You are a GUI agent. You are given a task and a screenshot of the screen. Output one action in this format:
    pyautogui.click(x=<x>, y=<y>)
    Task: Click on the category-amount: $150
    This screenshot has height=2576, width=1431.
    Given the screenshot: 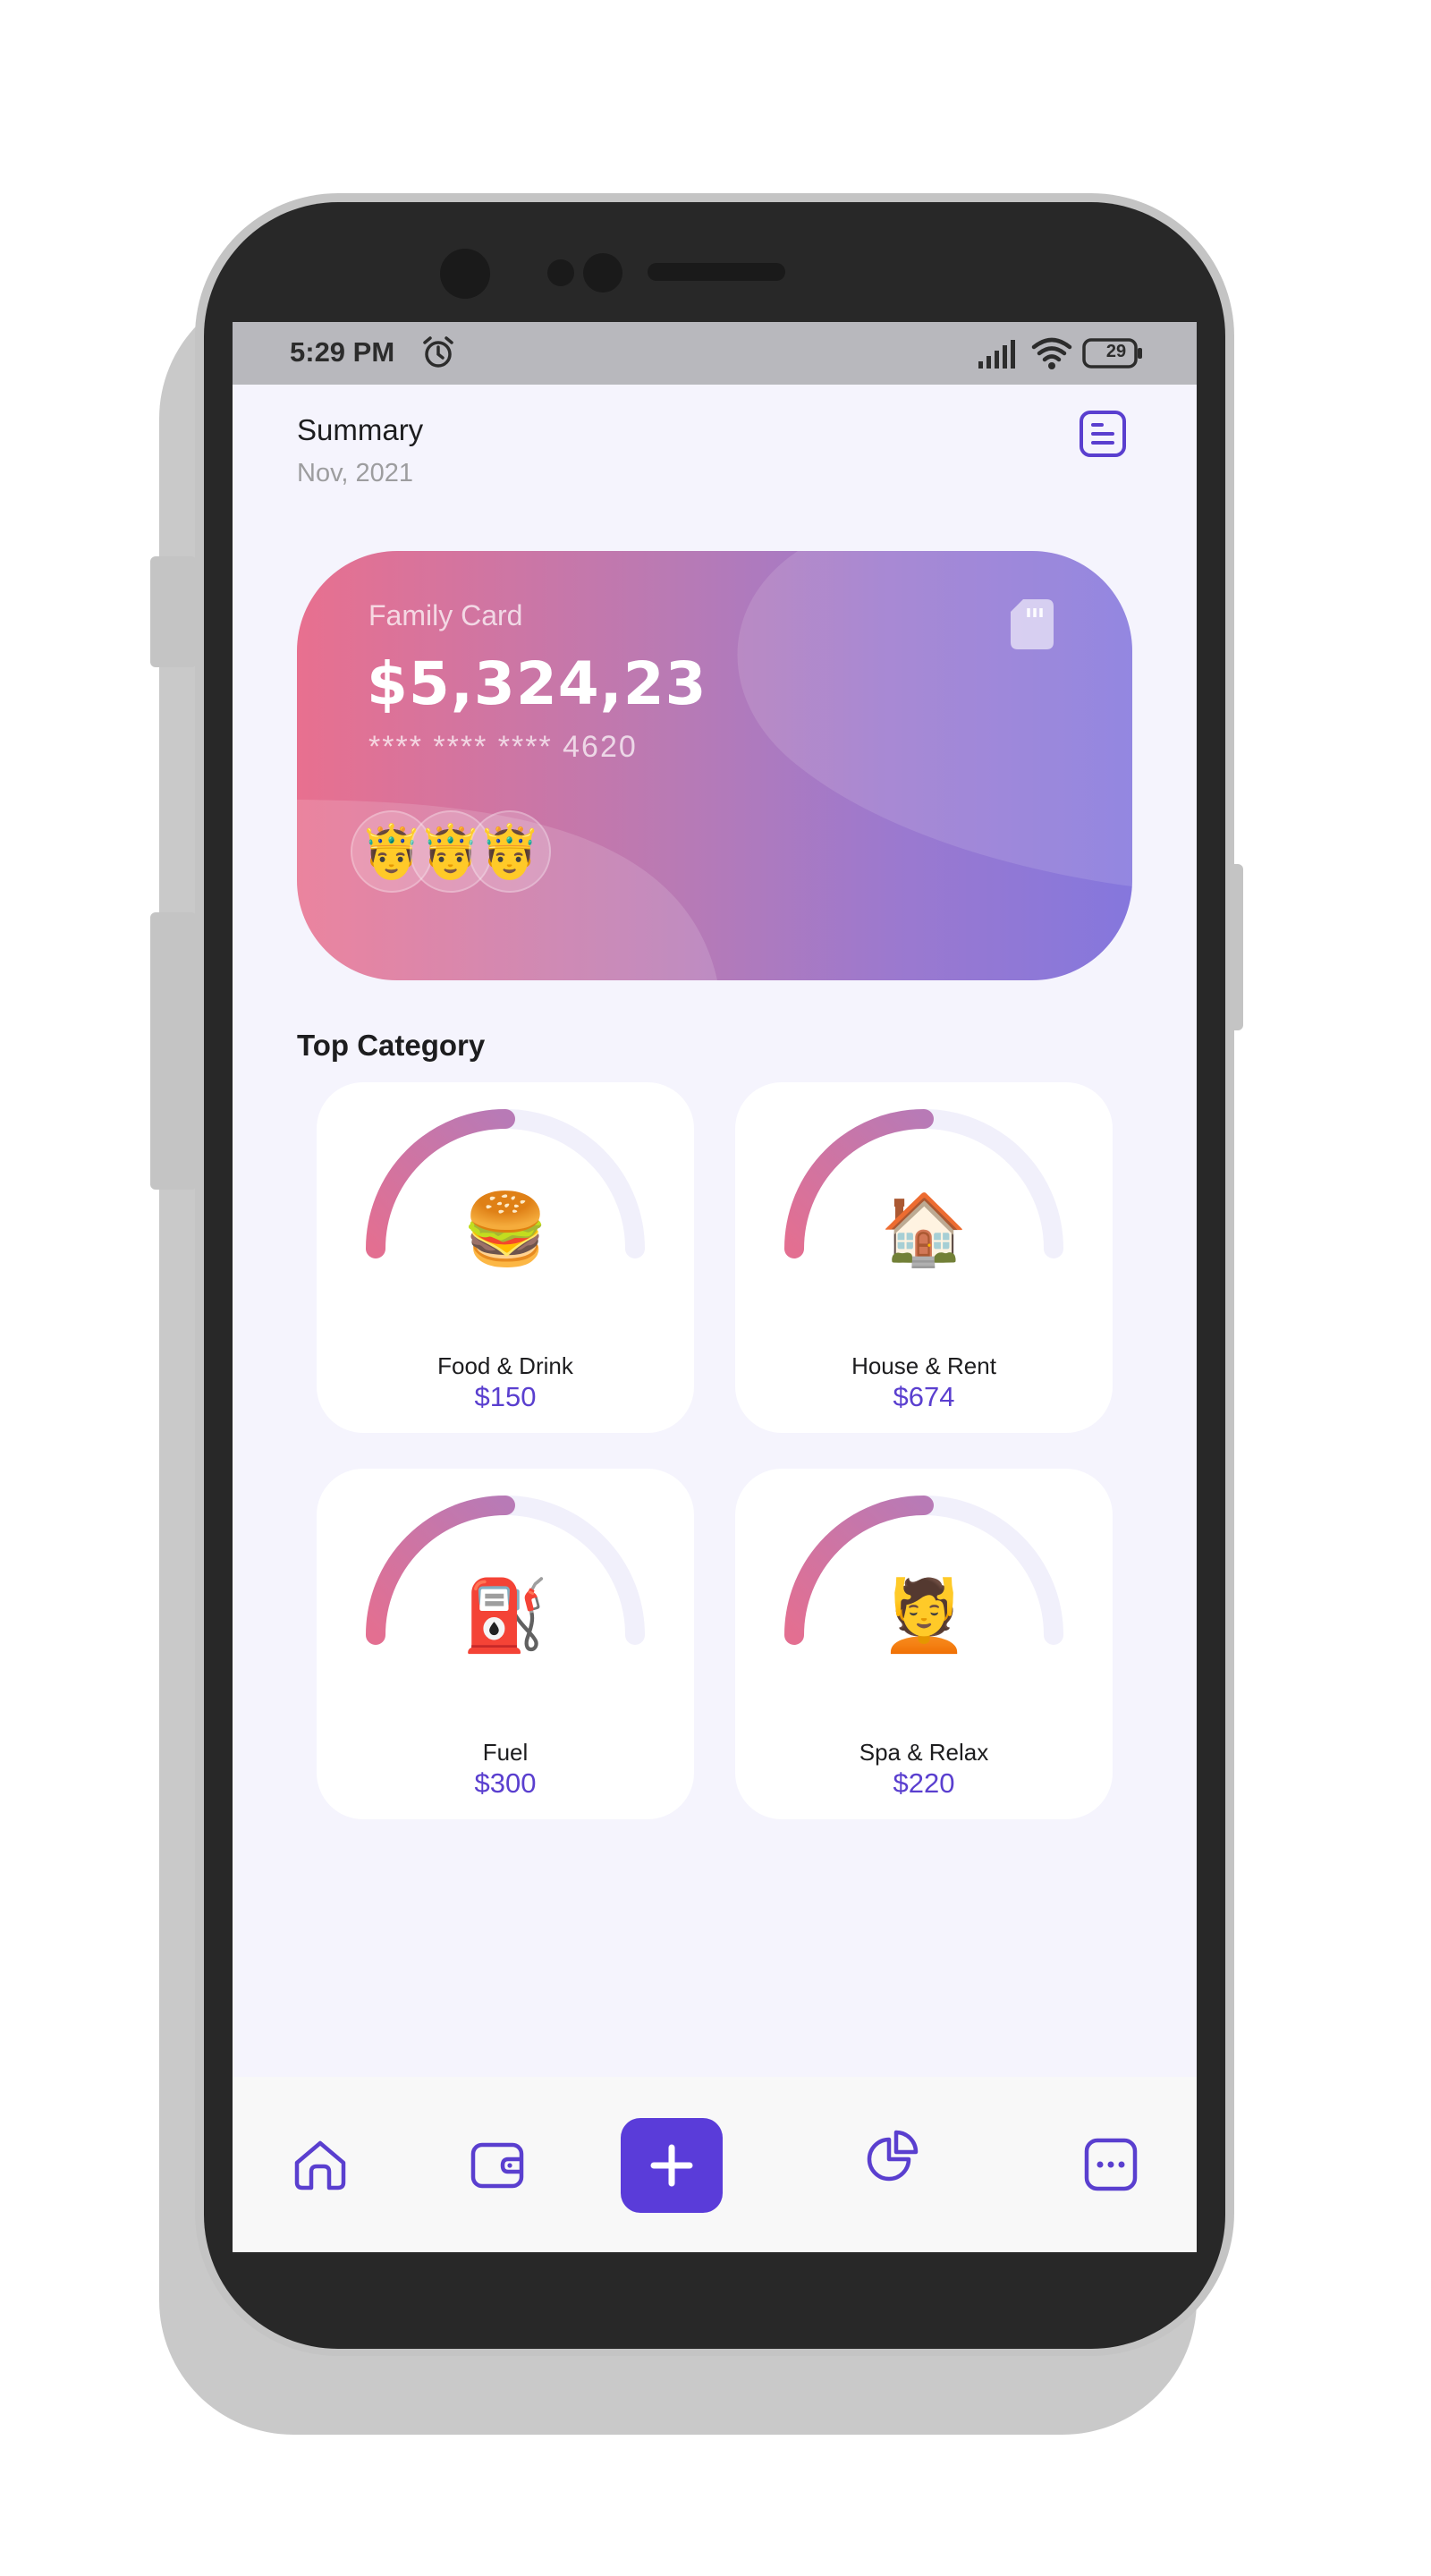 What is the action you would take?
    pyautogui.click(x=506, y=1396)
    